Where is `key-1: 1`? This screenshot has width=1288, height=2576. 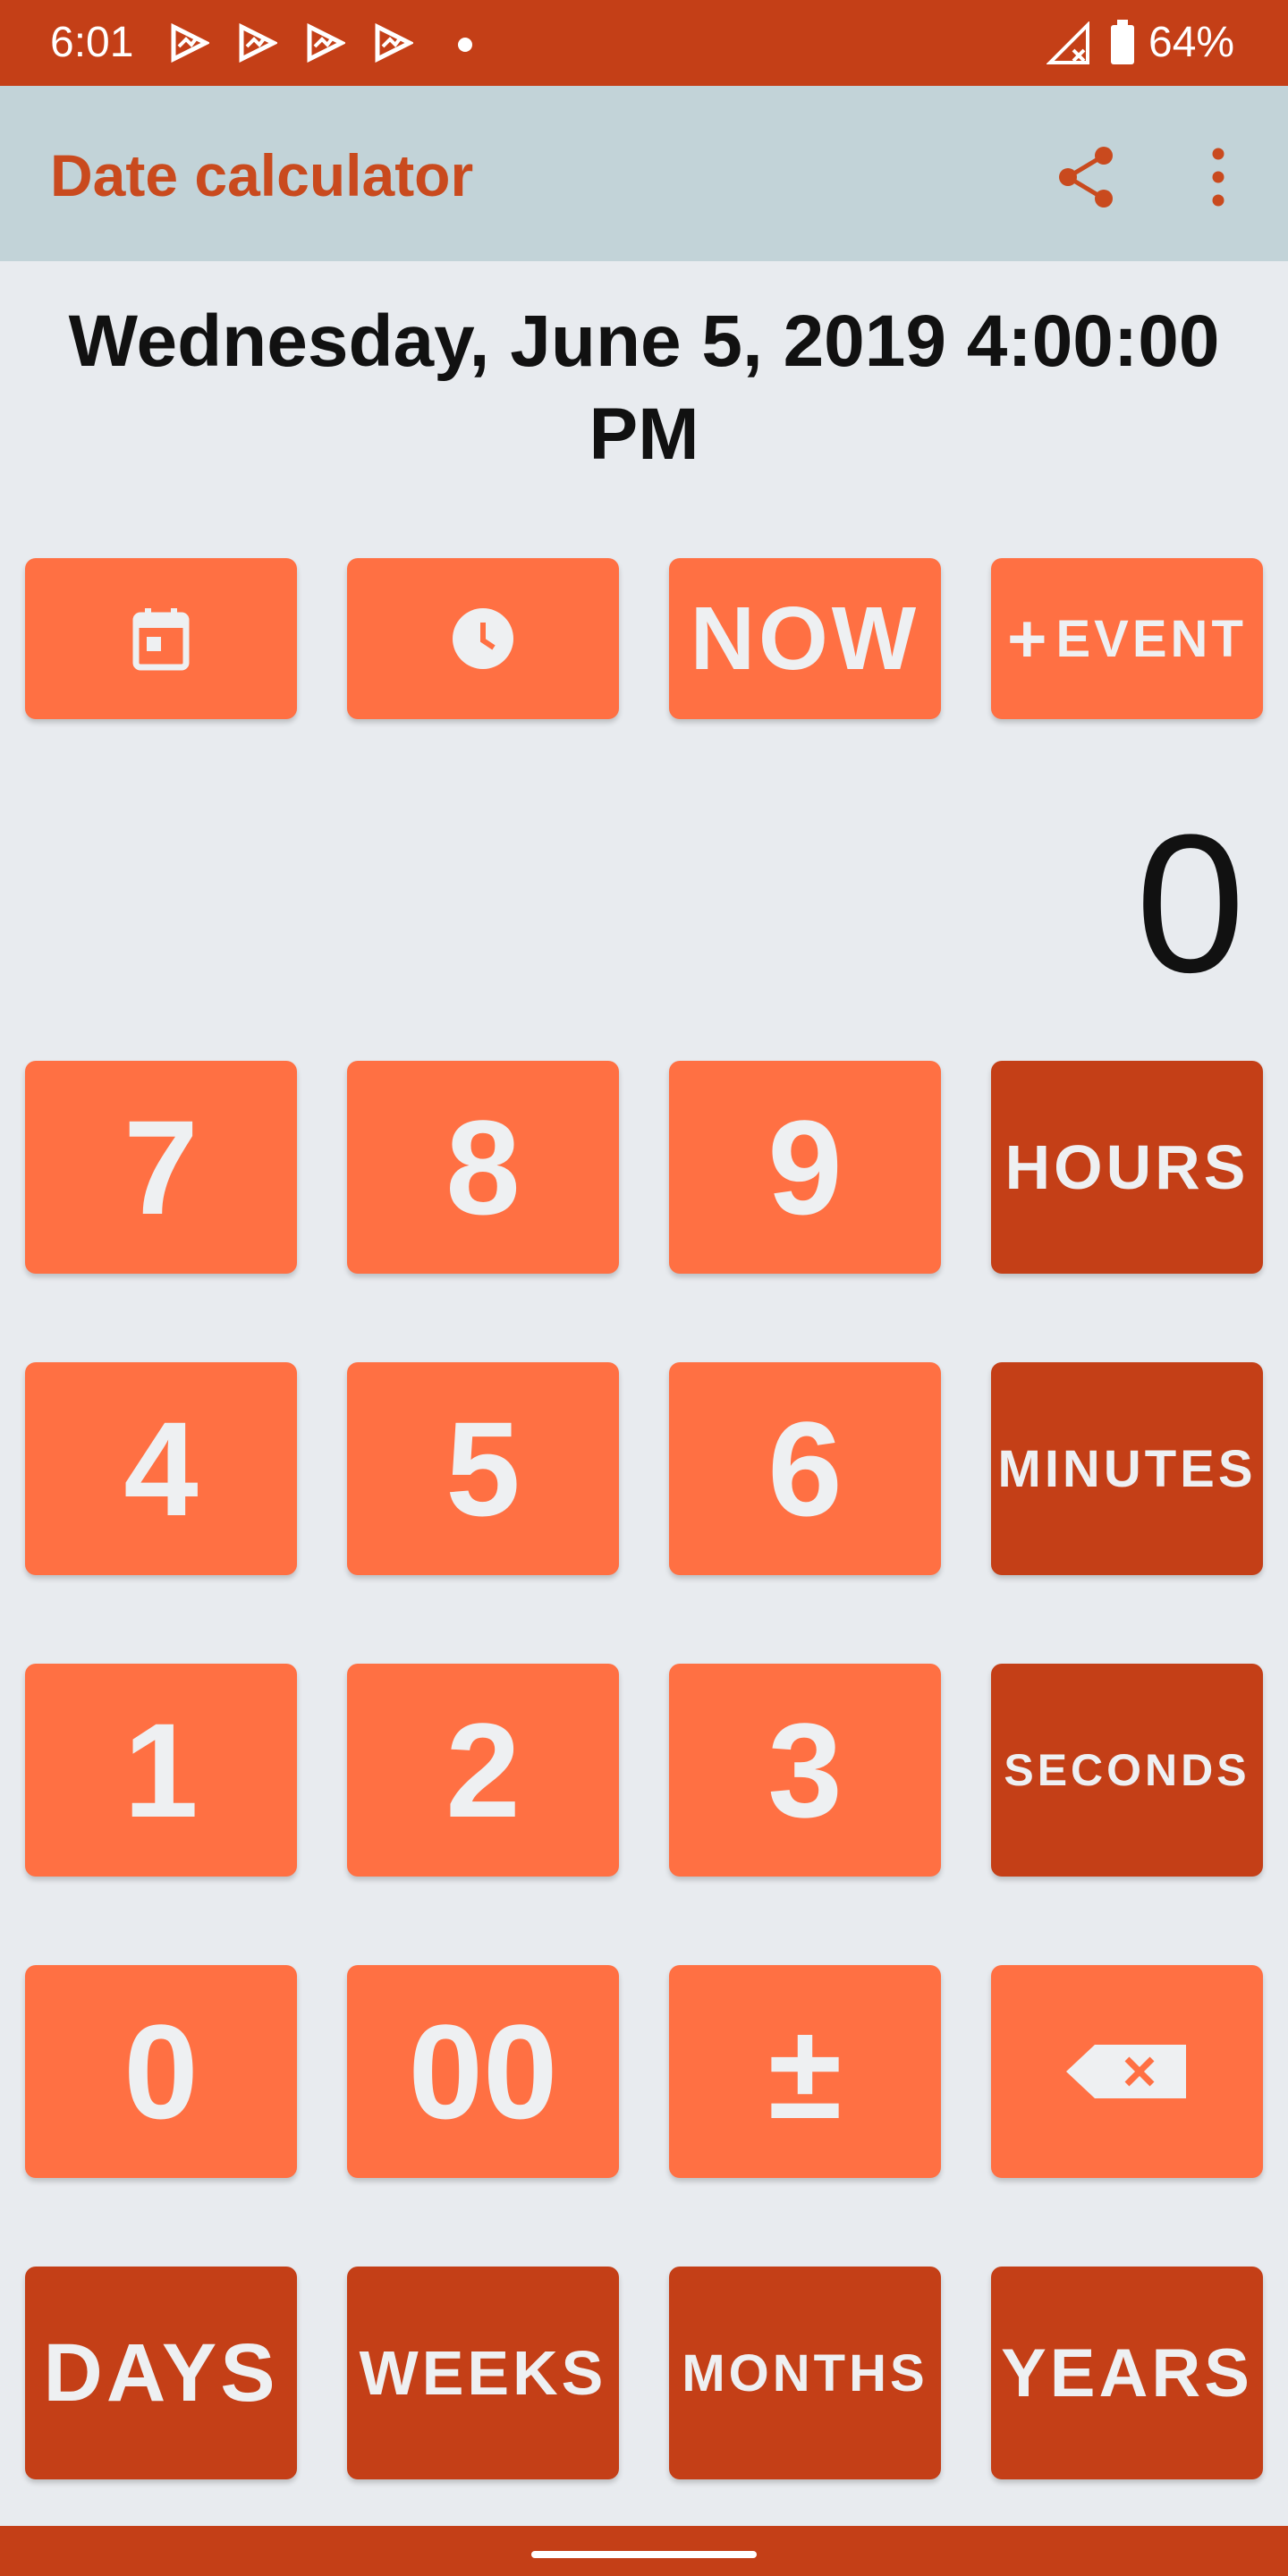
key-1: 1 is located at coordinates (161, 1770).